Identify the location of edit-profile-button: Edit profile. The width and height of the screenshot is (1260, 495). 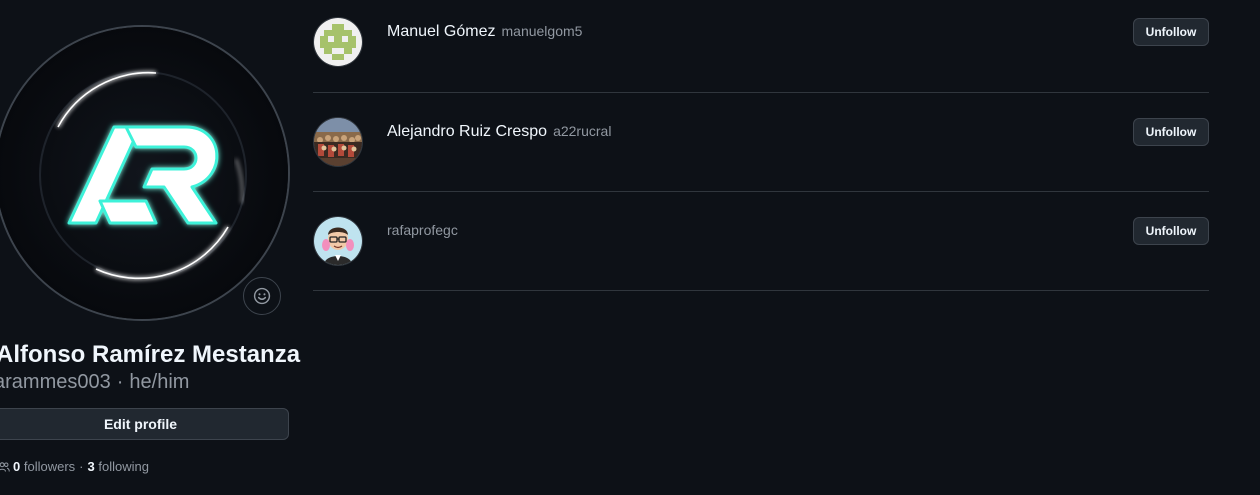
(144, 424).